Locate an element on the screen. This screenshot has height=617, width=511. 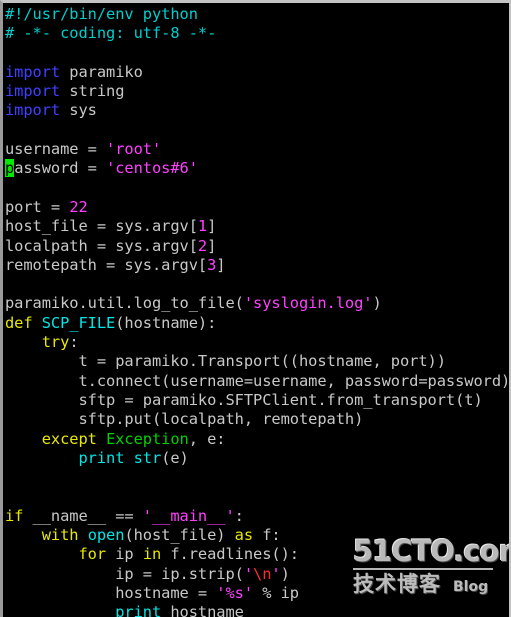
string-format-spec: '%s' is located at coordinates (235, 592).